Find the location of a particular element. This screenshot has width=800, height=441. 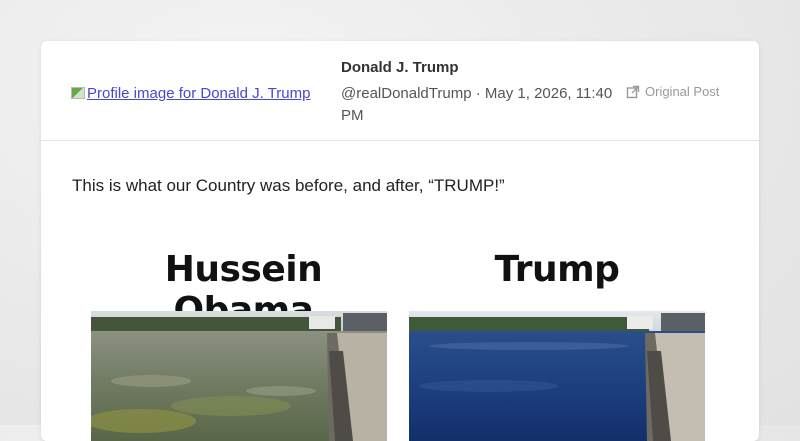

avatar-alt-text: Profile image for Donald J. Trump is located at coordinates (199, 93).